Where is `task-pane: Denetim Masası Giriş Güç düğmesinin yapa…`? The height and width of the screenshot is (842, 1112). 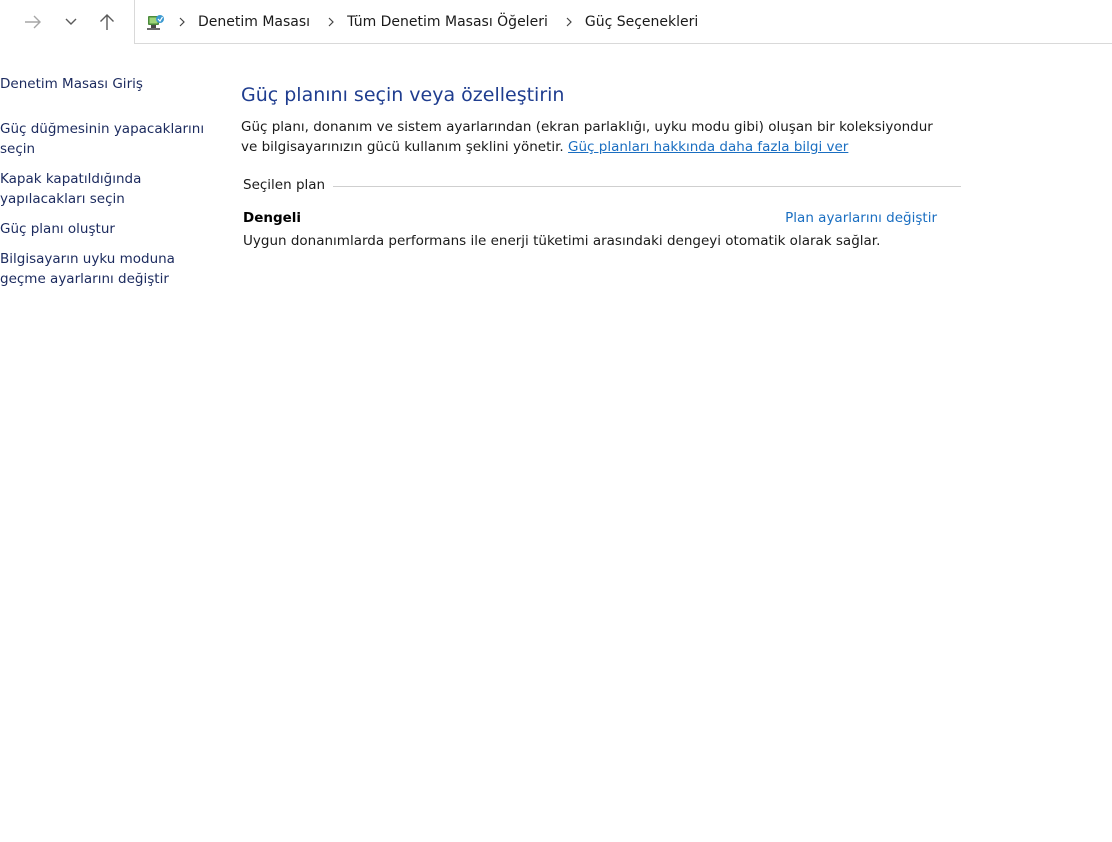
task-pane: Denetim Masası Giriş Güç düğmesinin yapa… is located at coordinates (107, 180).